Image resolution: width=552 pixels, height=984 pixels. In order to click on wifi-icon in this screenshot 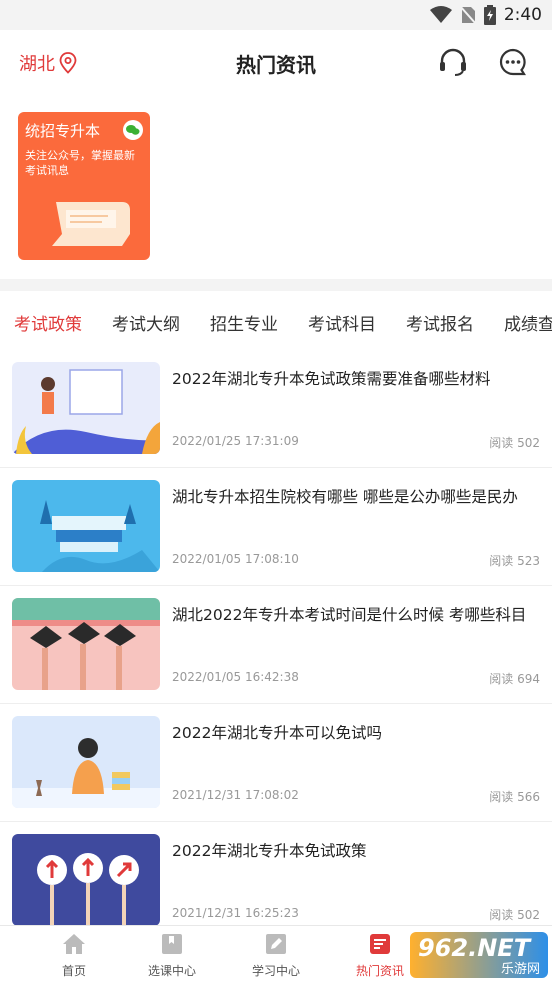, I will do `click(440, 14)`.